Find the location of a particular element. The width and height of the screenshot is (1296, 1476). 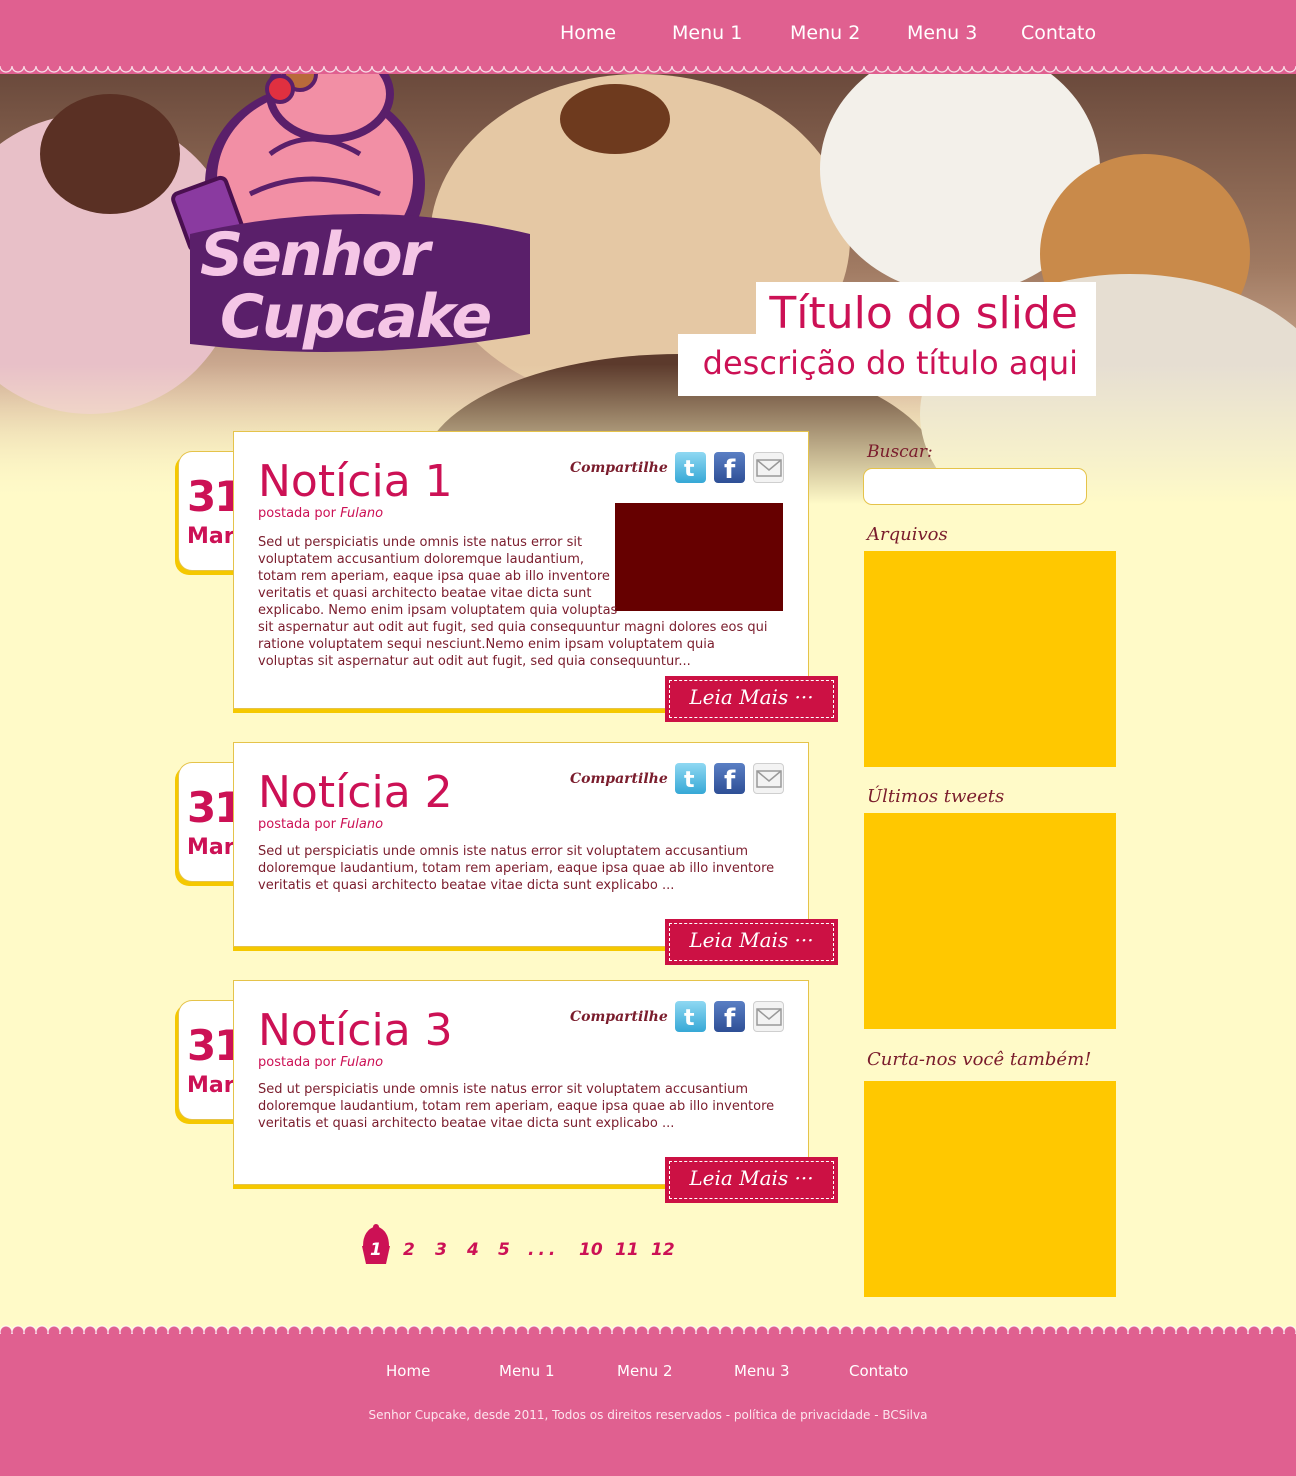

like-widget is located at coordinates (990, 1189).